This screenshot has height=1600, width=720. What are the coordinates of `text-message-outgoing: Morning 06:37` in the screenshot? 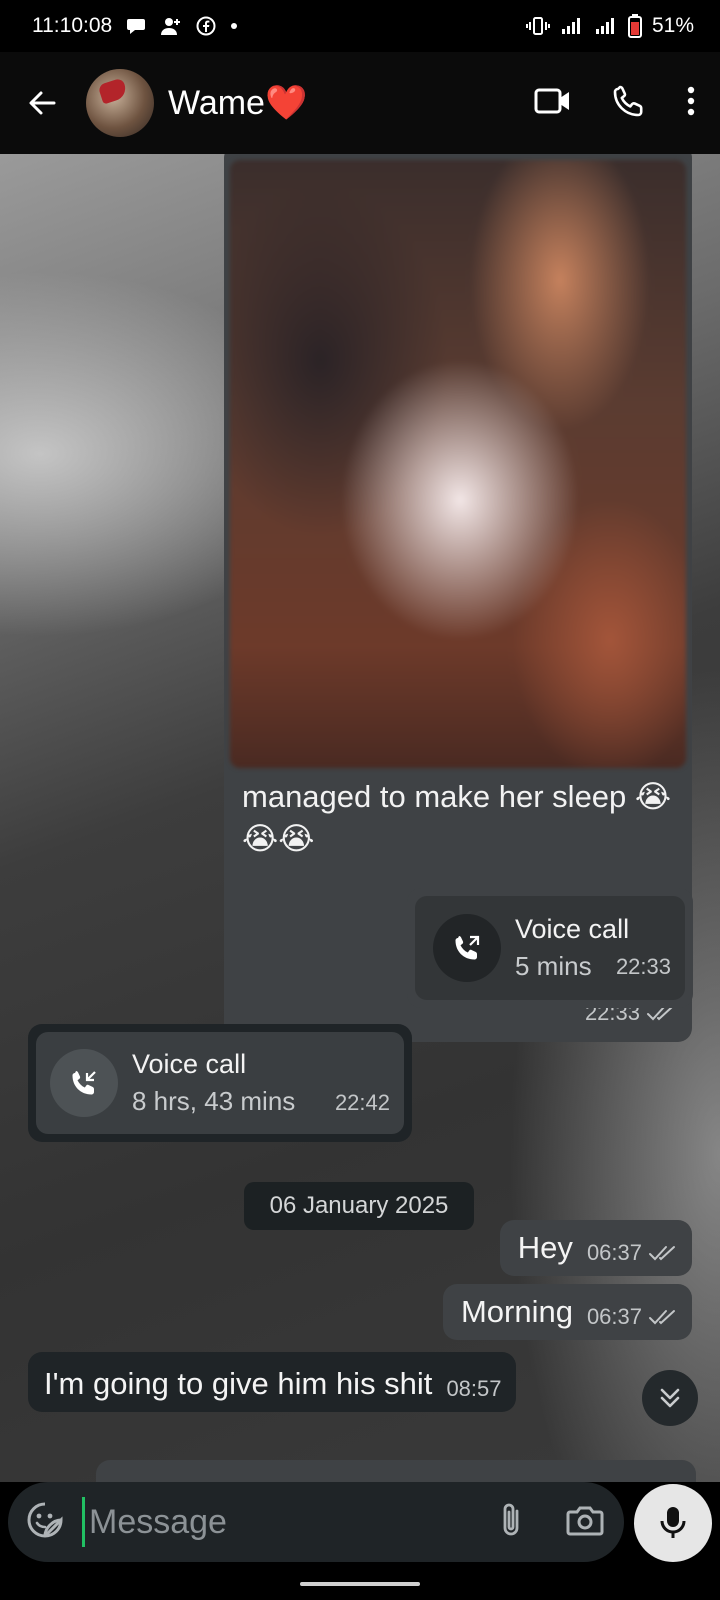 It's located at (567, 1312).